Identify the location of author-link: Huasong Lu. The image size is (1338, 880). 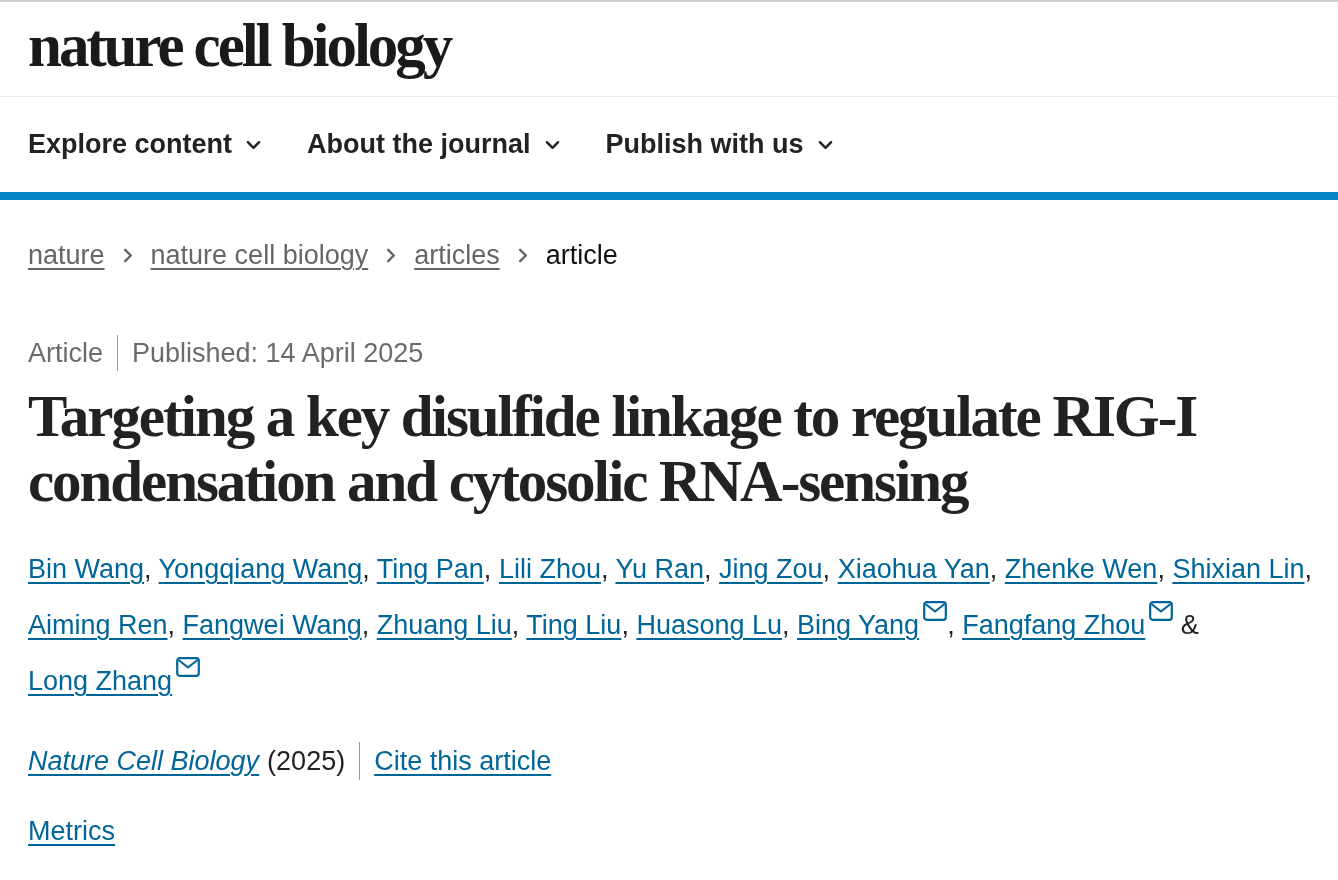
(709, 625).